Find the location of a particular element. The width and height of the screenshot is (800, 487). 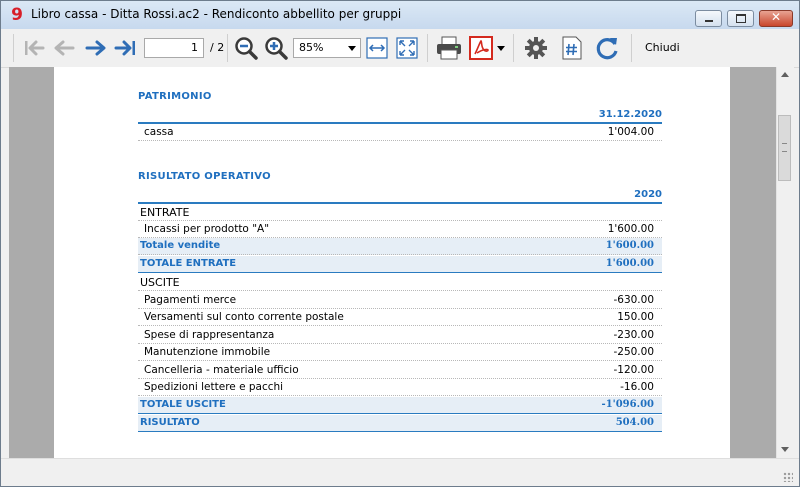

row-label: TOTALE USCITE is located at coordinates (183, 404).